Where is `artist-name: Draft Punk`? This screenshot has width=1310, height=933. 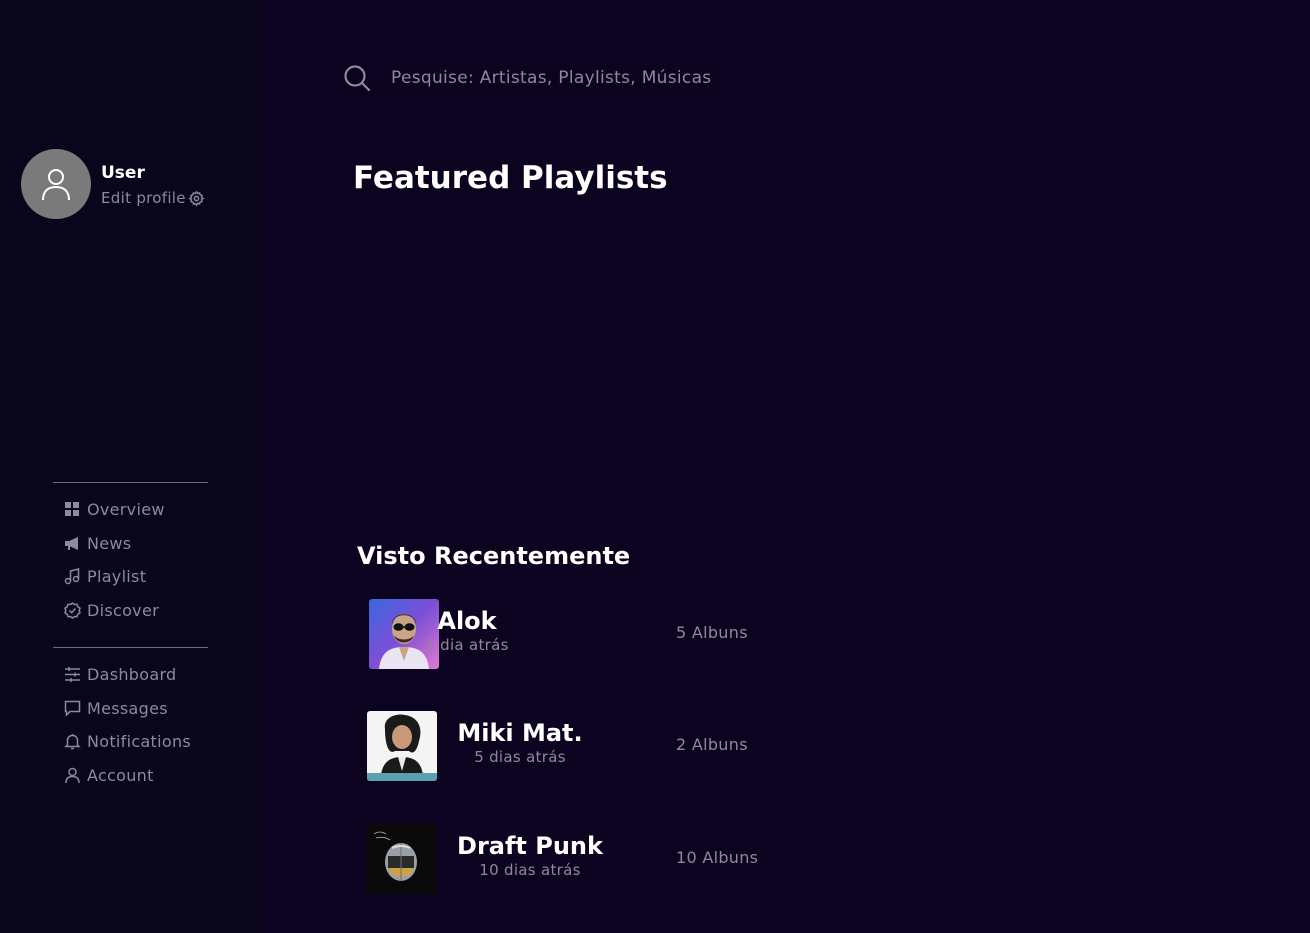 artist-name: Draft Punk is located at coordinates (530, 846).